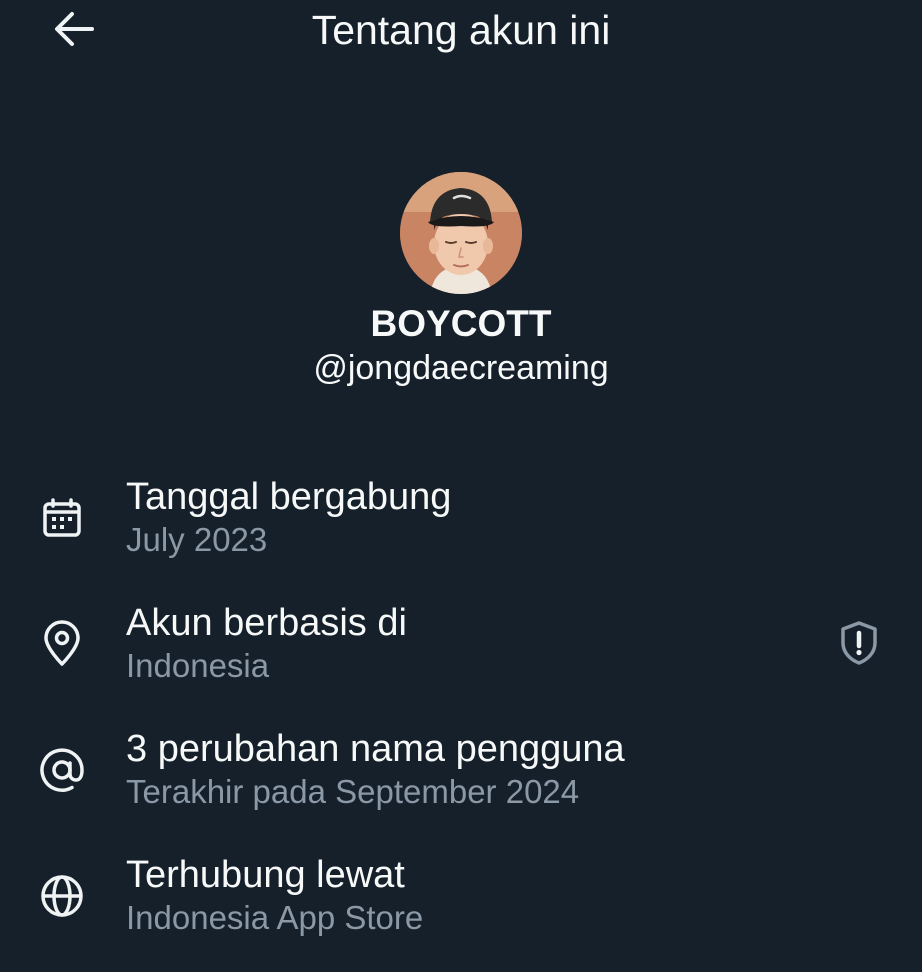 This screenshot has width=922, height=972. Describe the element at coordinates (266, 623) in the screenshot. I see `account-location-label: Akun berbasis di` at that location.